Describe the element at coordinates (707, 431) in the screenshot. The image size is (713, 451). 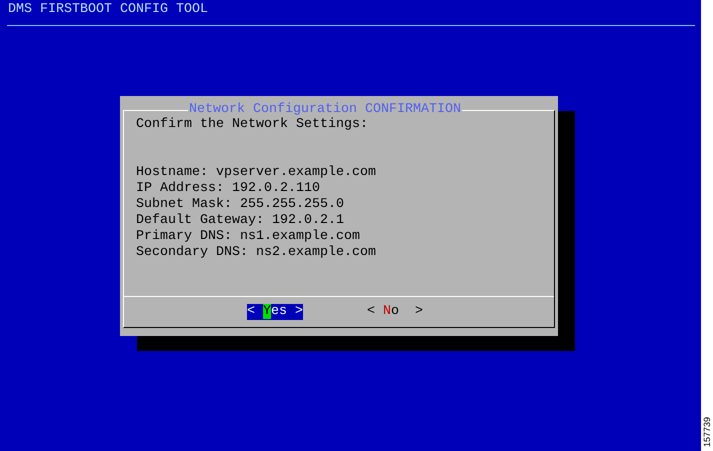
I see `figure-number: 157739` at that location.